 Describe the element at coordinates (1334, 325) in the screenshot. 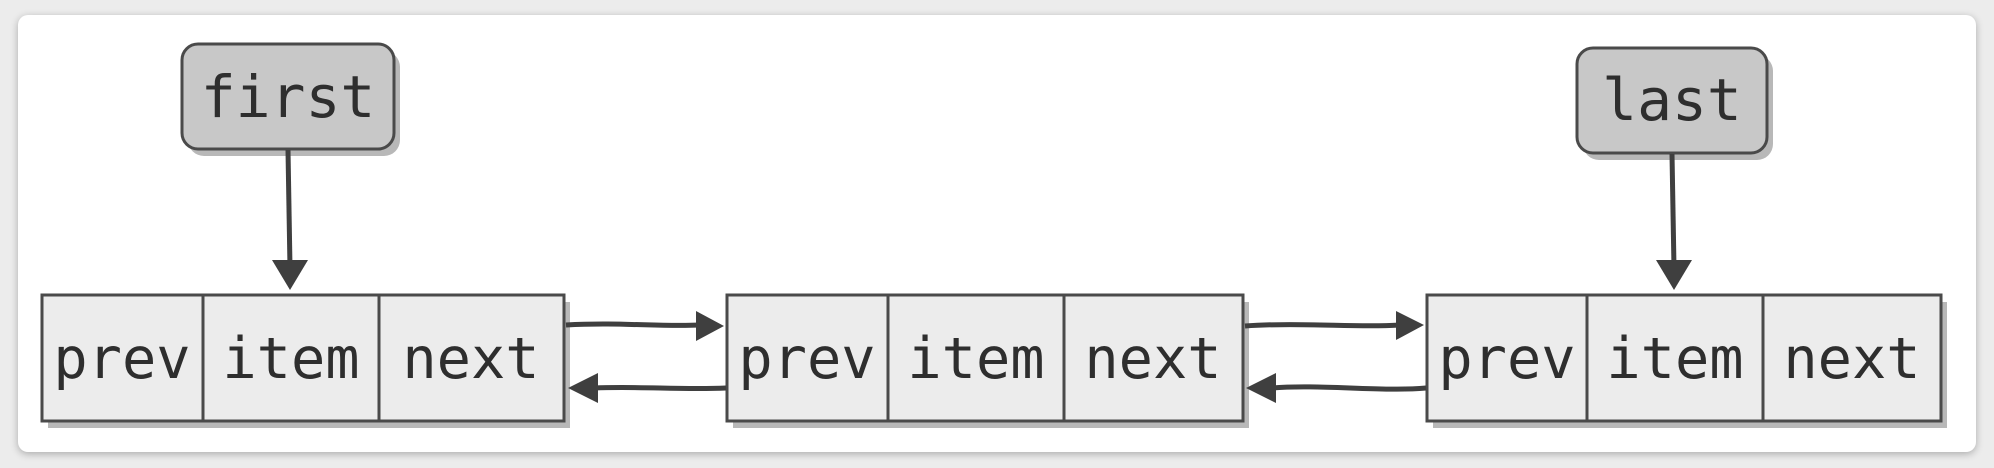

I see `link-node2-to-node3-next` at that location.